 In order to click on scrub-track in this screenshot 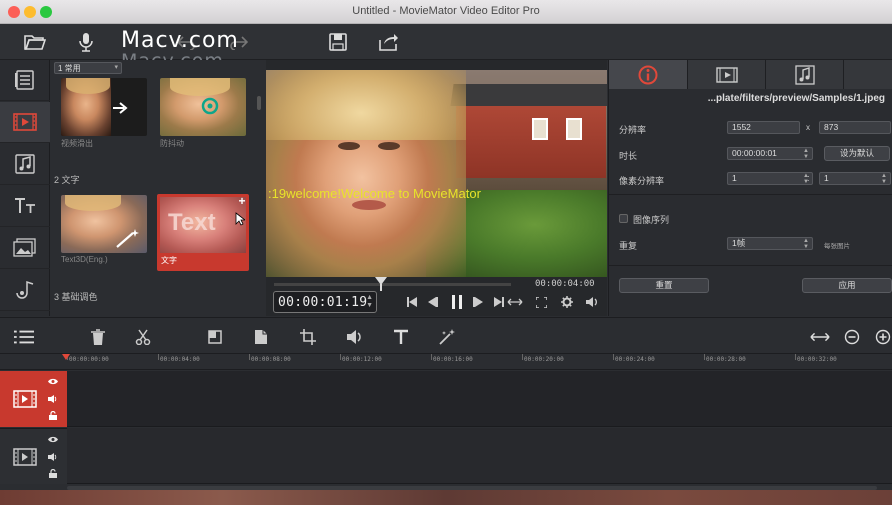, I will do `click(392, 284)`.